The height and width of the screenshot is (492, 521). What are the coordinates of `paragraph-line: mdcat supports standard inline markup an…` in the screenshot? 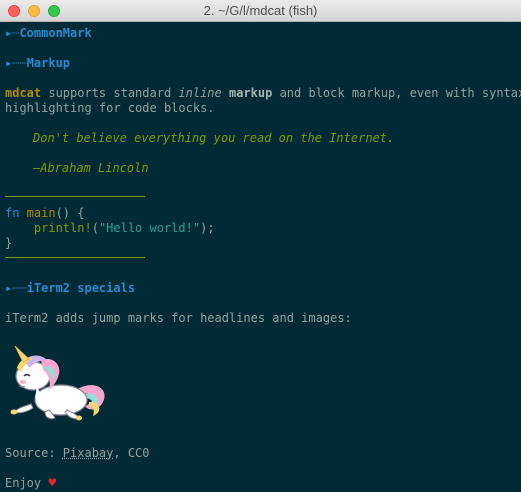 It's located at (263, 93).